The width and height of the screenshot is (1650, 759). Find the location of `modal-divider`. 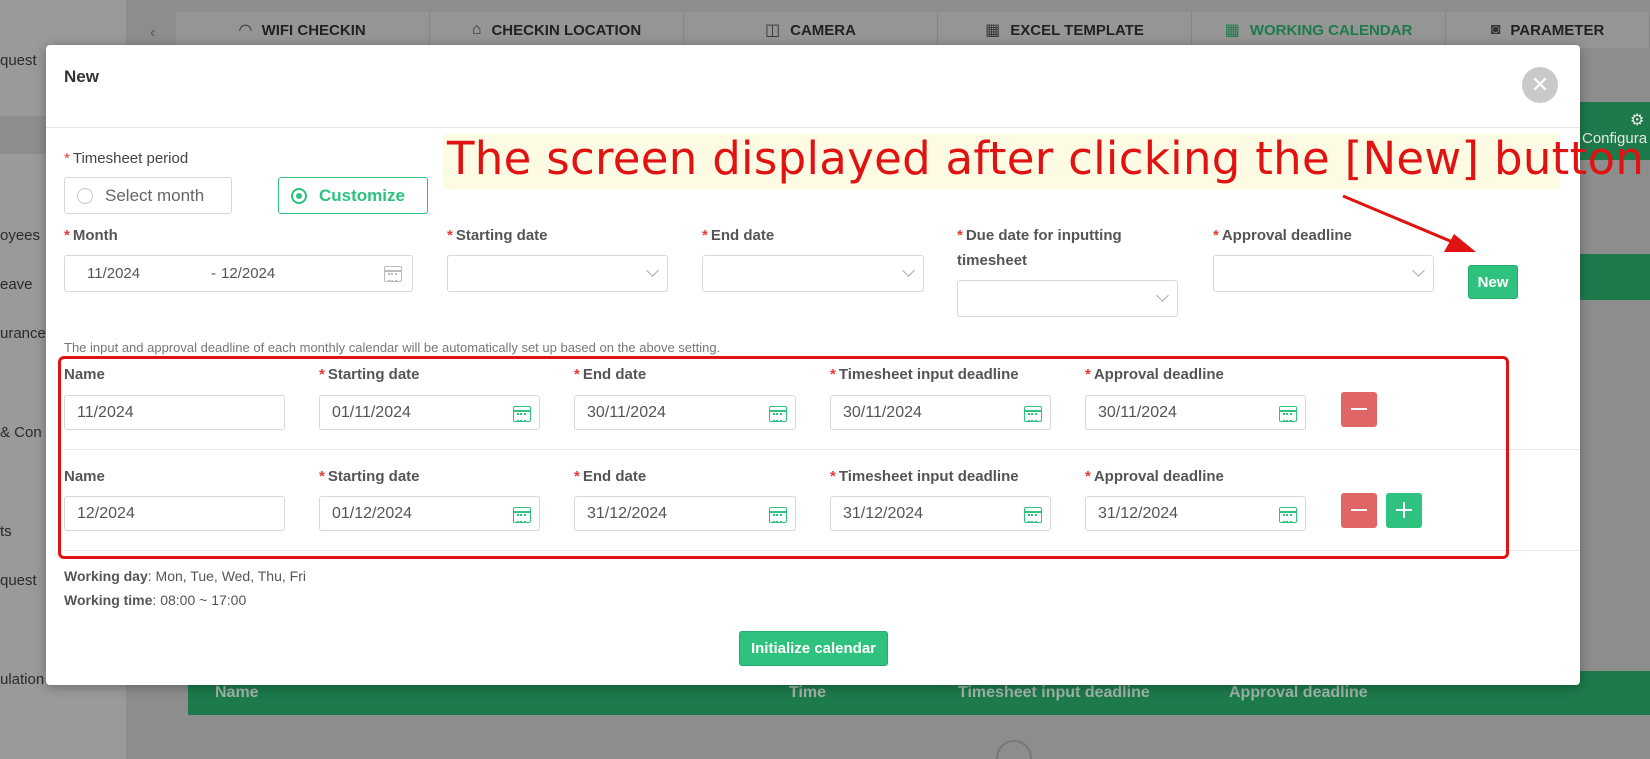

modal-divider is located at coordinates (813, 127).